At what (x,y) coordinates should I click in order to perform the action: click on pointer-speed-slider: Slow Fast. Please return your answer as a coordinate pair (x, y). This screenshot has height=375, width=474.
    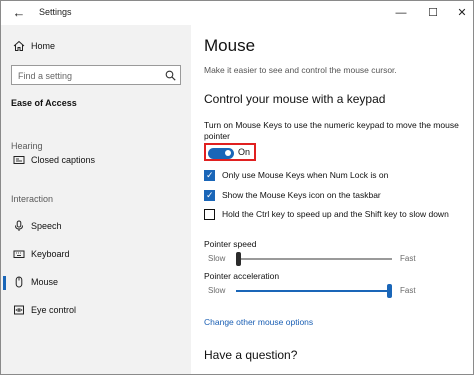
    Looking at the image, I should click on (336, 259).